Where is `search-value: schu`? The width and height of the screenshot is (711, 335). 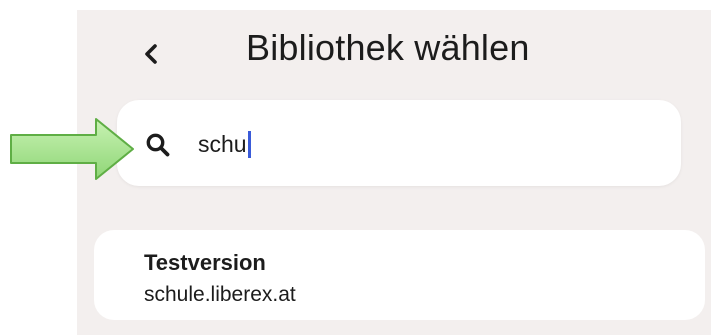 search-value: schu is located at coordinates (222, 144).